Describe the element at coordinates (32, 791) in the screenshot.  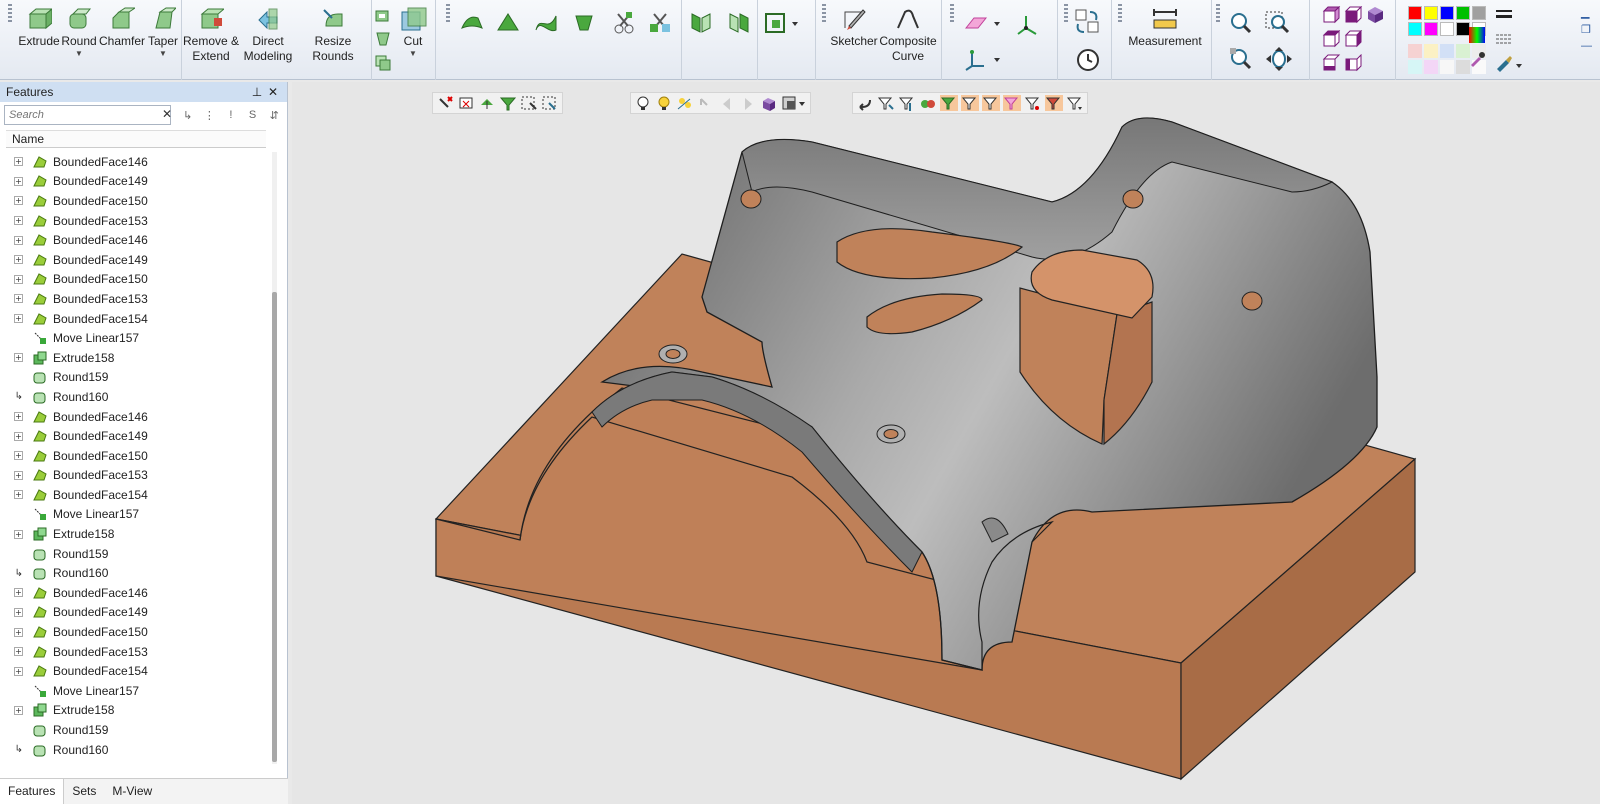
I see `tab-features: Features` at that location.